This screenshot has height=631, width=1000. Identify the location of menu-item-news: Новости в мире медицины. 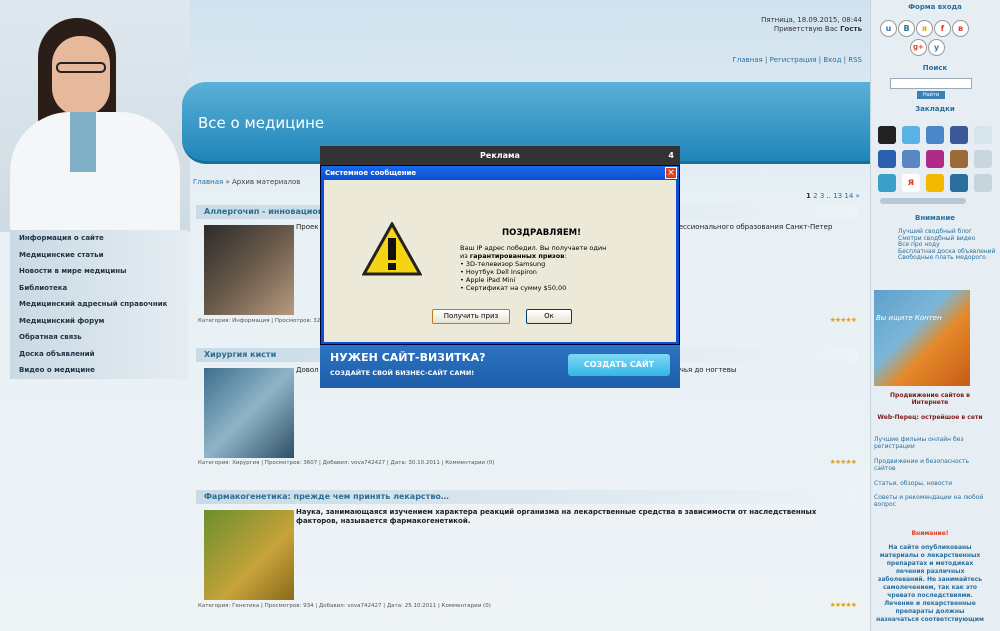
(99, 271).